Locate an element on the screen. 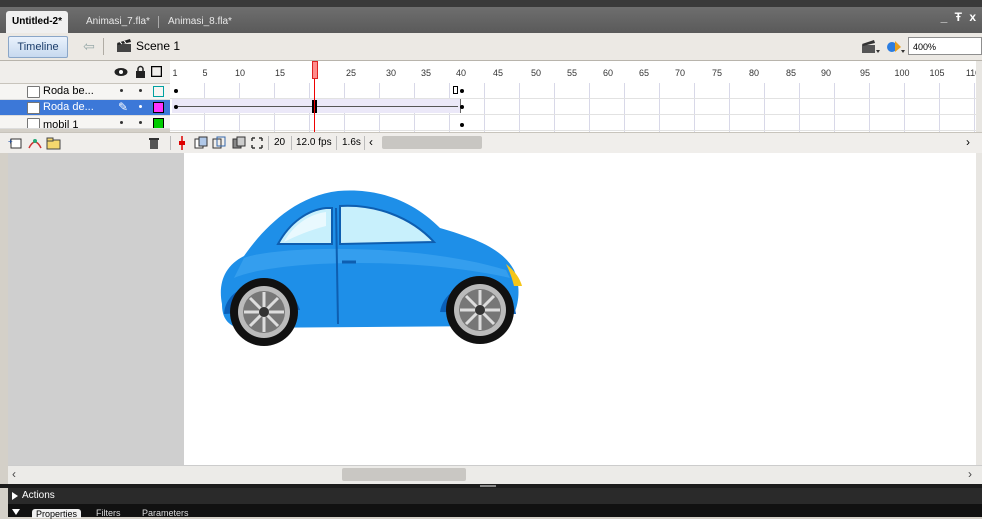 This screenshot has height=519, width=982. ruler-number: 105 is located at coordinates (937, 73).